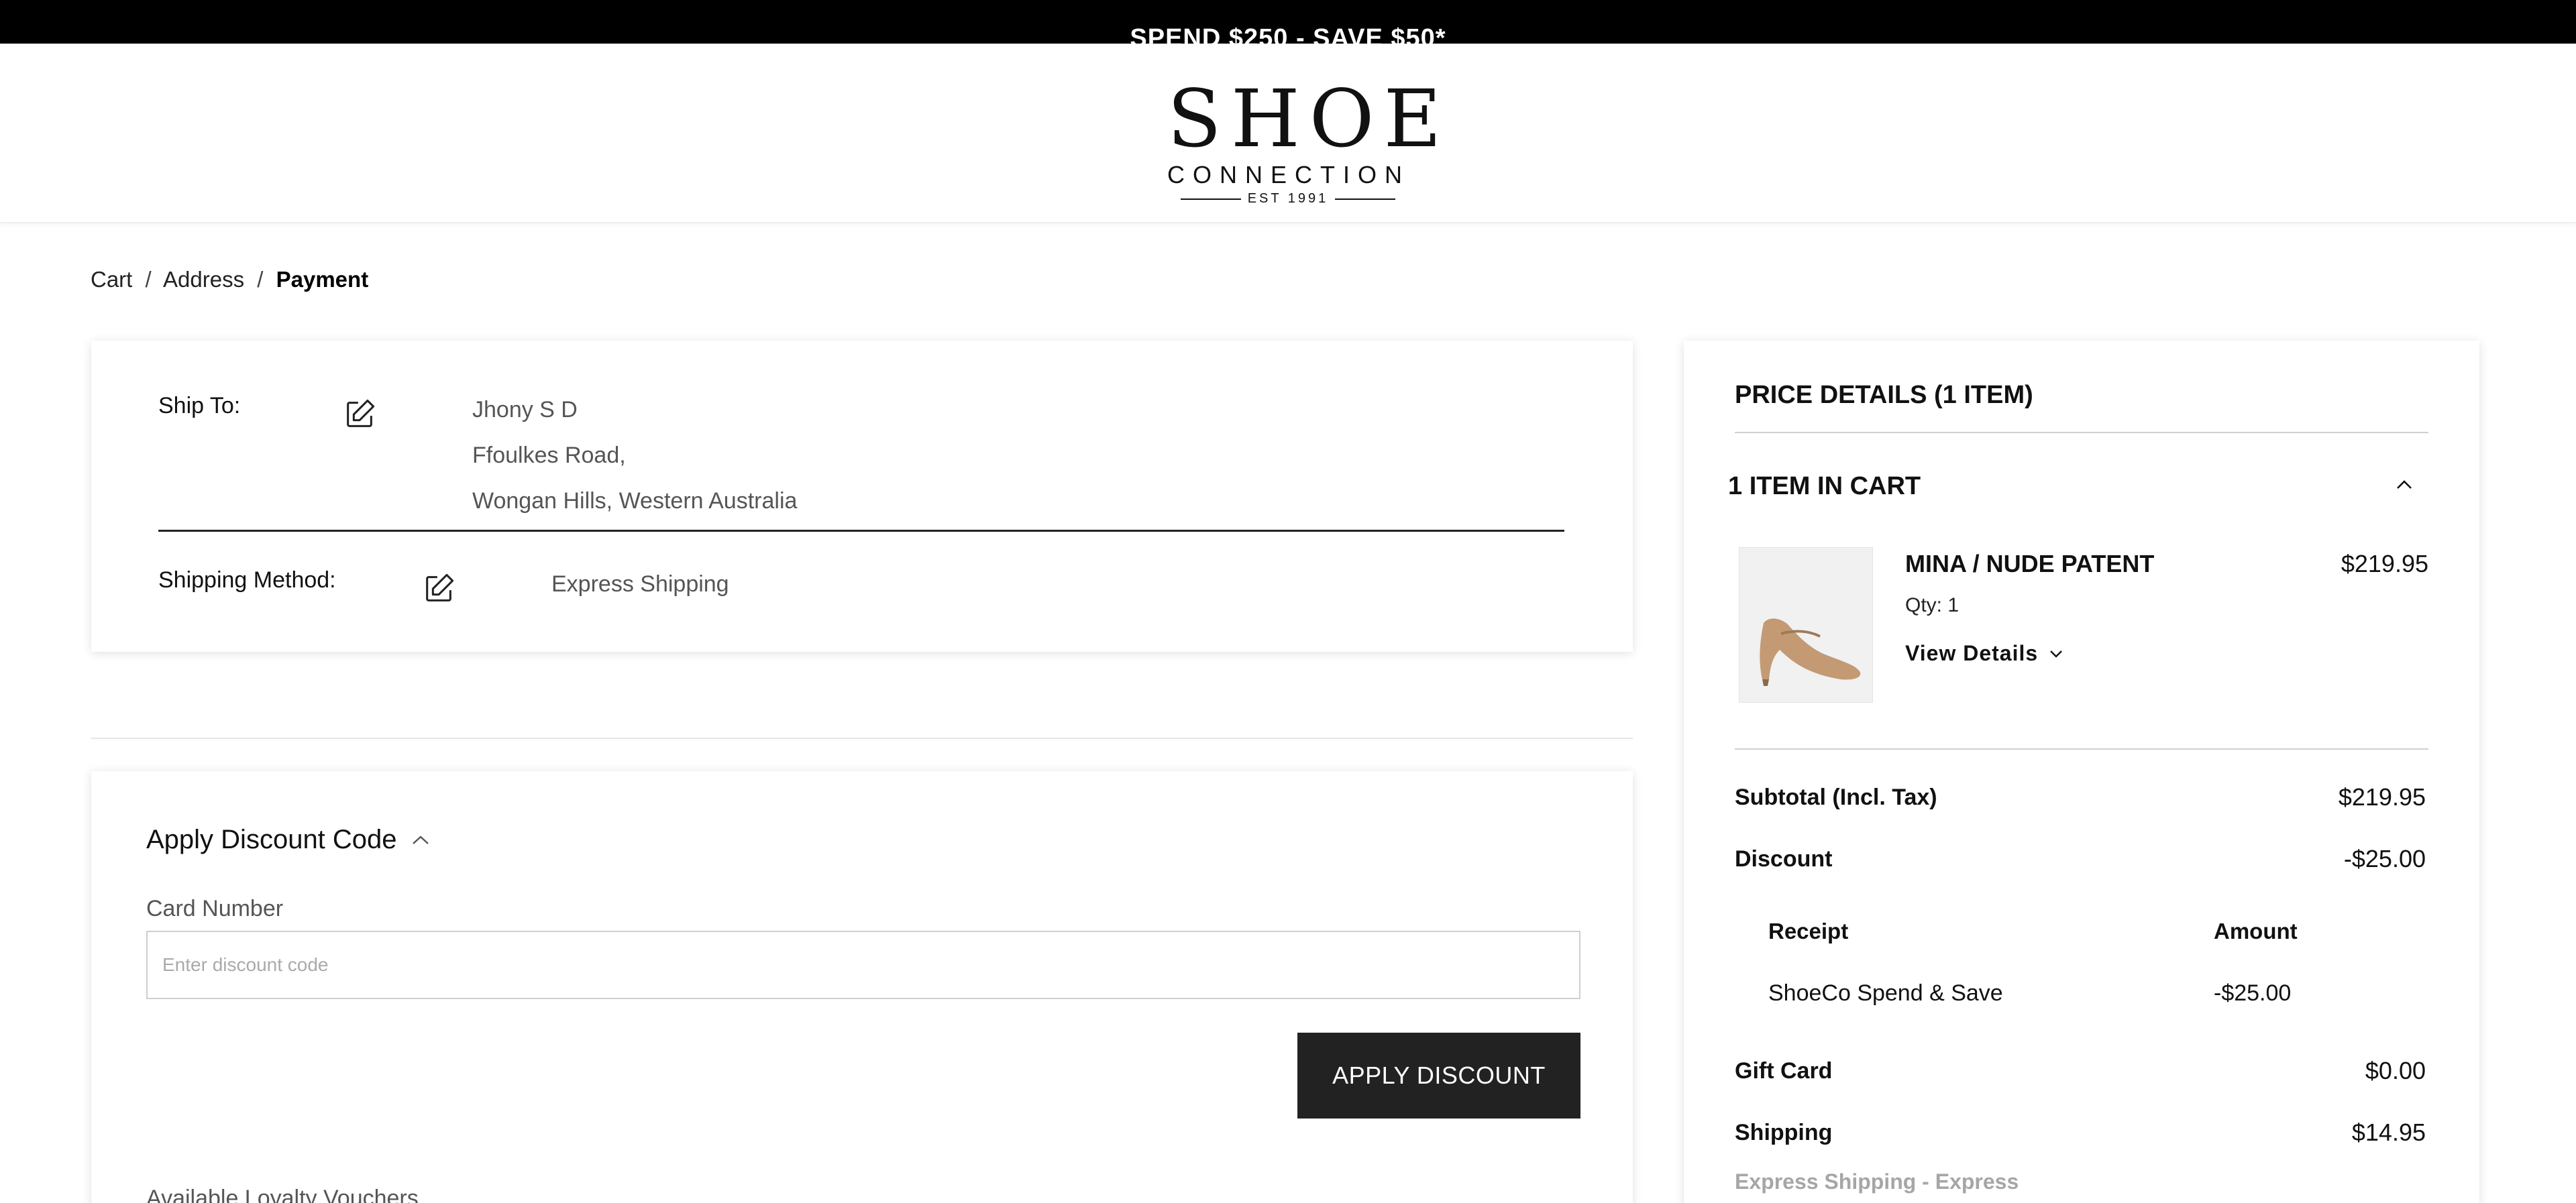 This screenshot has width=2576, height=1203. Describe the element at coordinates (2081, 749) in the screenshot. I see `cart-divider` at that location.